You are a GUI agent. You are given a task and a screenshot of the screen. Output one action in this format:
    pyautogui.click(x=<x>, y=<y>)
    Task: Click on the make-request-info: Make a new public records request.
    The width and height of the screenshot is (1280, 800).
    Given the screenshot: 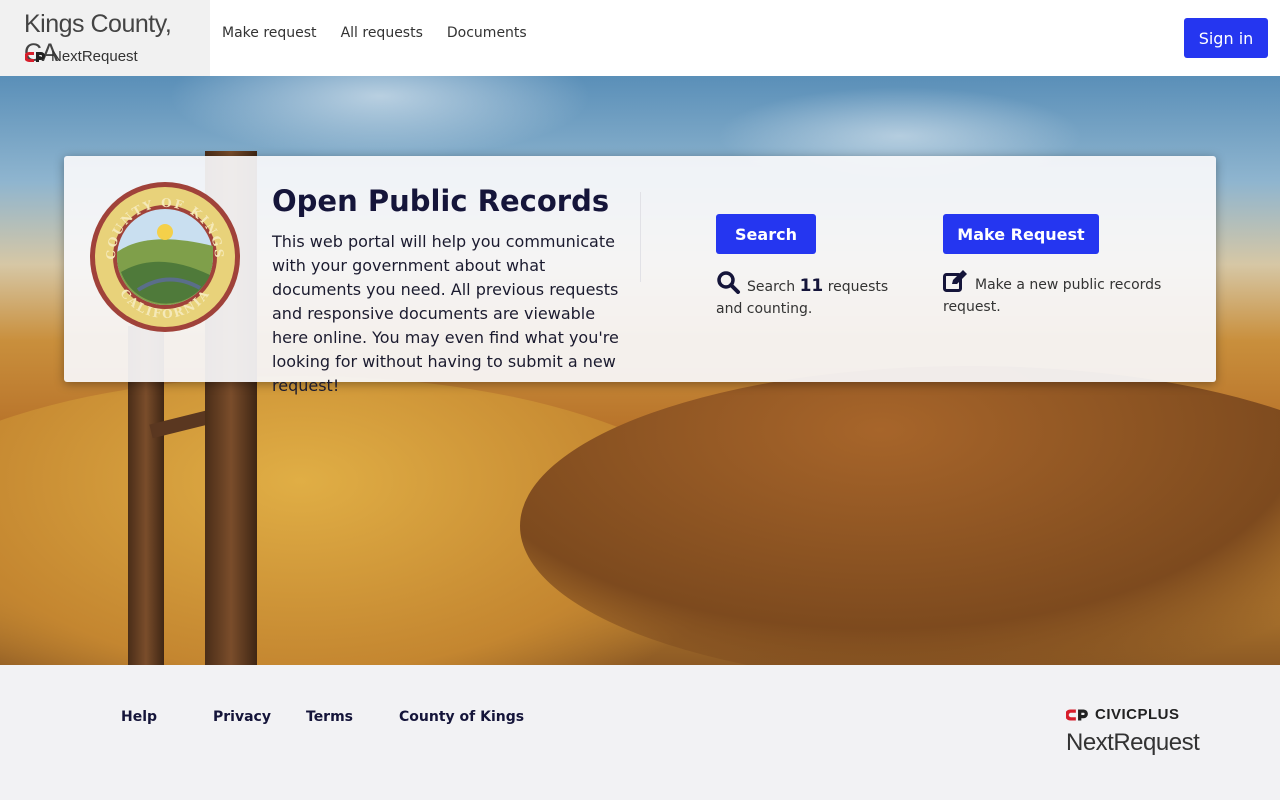 What is the action you would take?
    pyautogui.click(x=1063, y=294)
    